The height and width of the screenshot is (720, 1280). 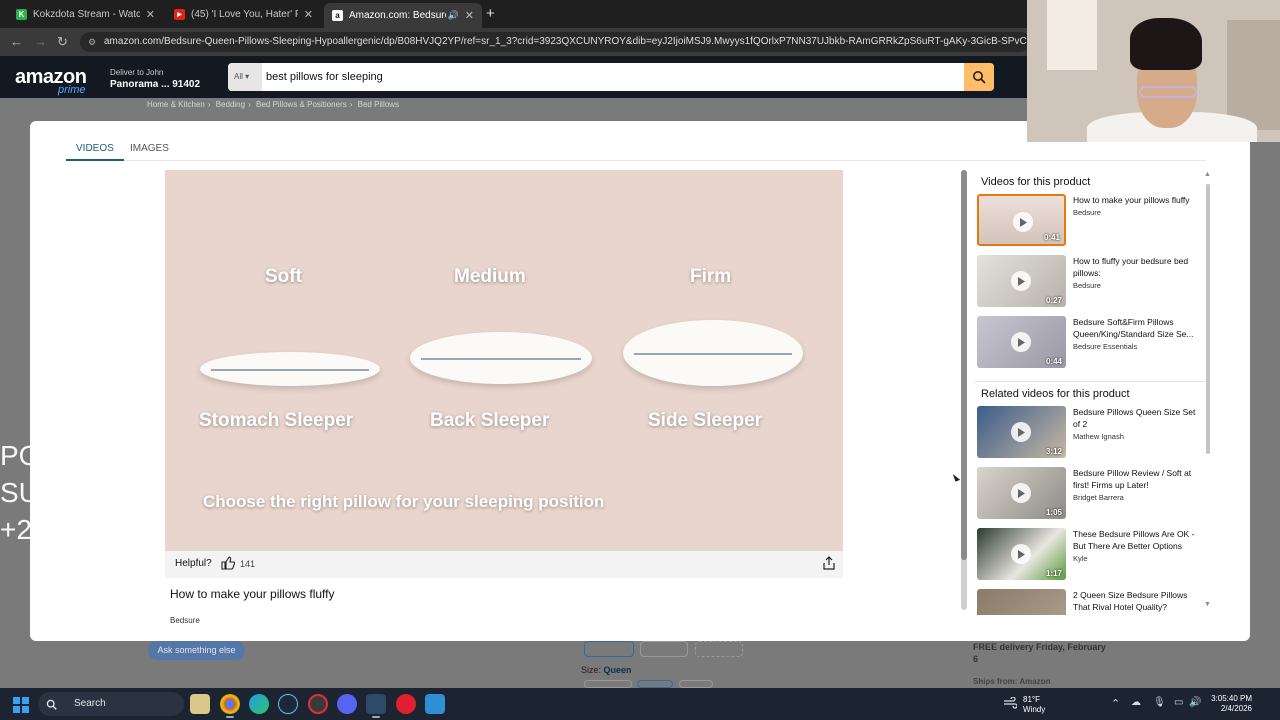 What do you see at coordinates (290, 369) in the screenshot?
I see `soft-pillow-image` at bounding box center [290, 369].